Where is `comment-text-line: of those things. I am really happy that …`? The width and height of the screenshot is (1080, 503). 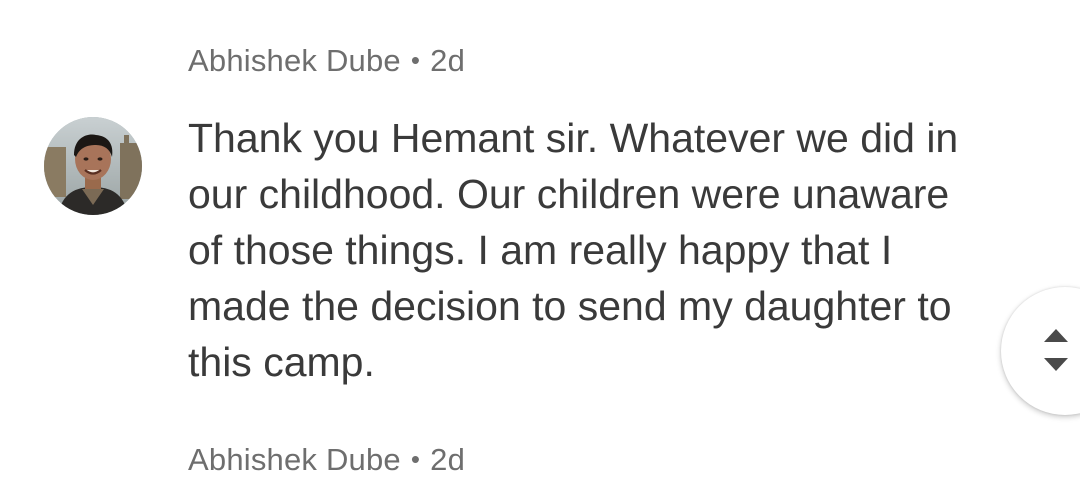 comment-text-line: of those things. I am really happy that … is located at coordinates (540, 250).